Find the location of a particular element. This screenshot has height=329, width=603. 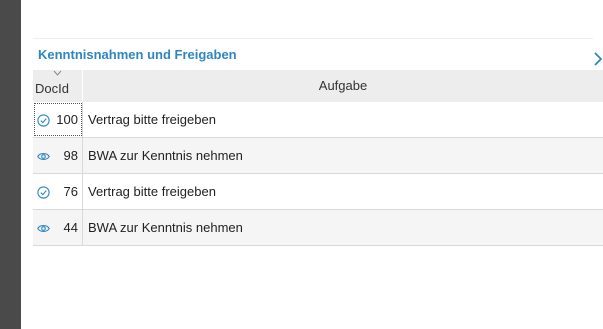

docid-cell: 44 is located at coordinates (58, 227).